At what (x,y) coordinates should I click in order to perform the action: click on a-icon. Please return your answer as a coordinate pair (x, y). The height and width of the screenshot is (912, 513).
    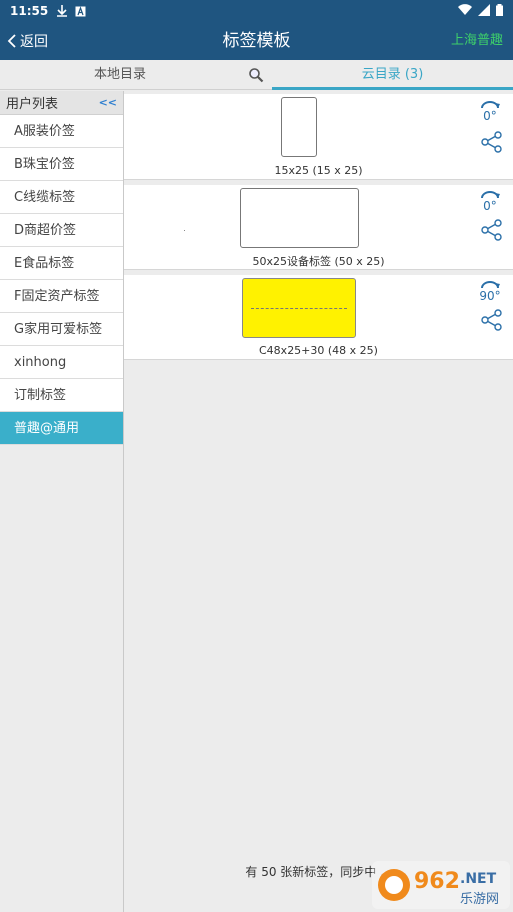
    Looking at the image, I should click on (80, 11).